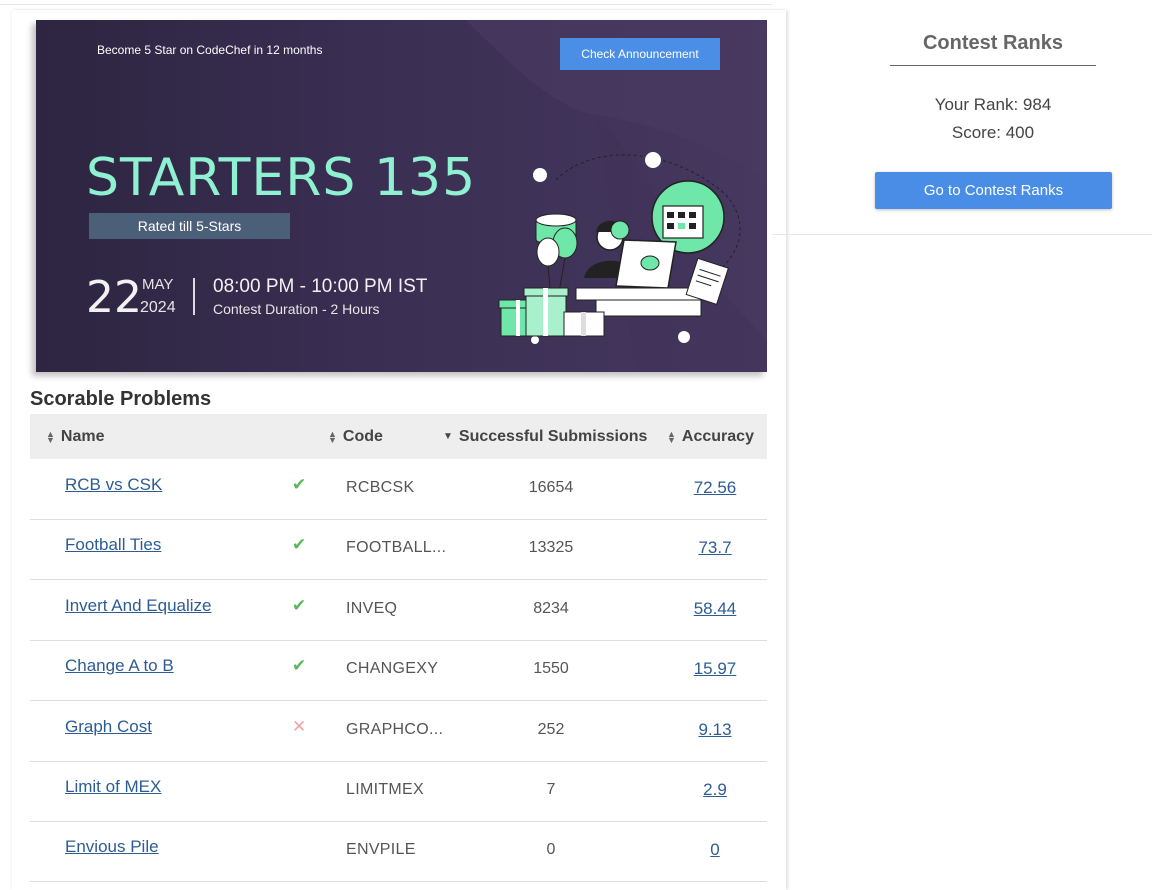 The image size is (1152, 890). What do you see at coordinates (551, 548) in the screenshot?
I see `successful-submissions: 13325` at bounding box center [551, 548].